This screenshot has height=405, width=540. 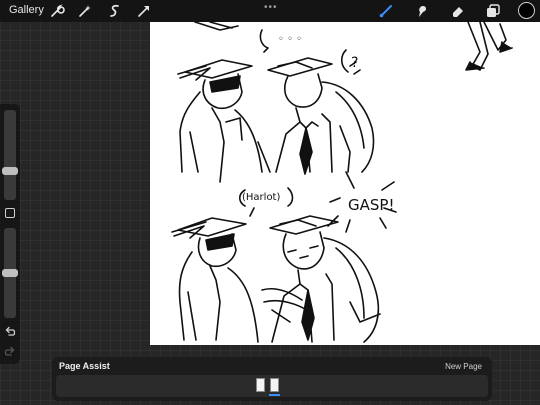 I want to click on top-toolbar: Gallery •••, so click(x=270, y=11).